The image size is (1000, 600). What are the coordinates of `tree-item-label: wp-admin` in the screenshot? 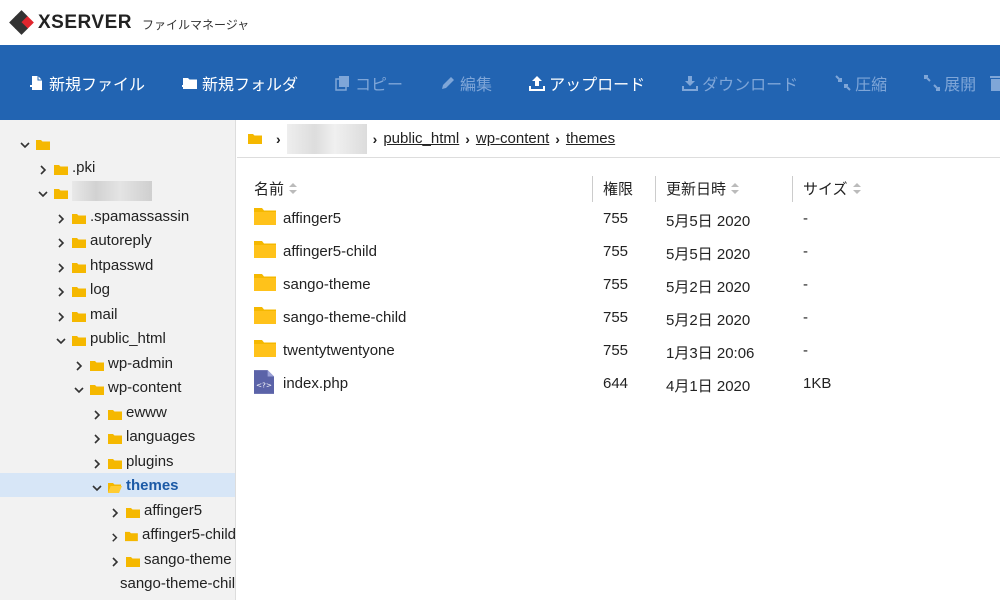 It's located at (141, 363).